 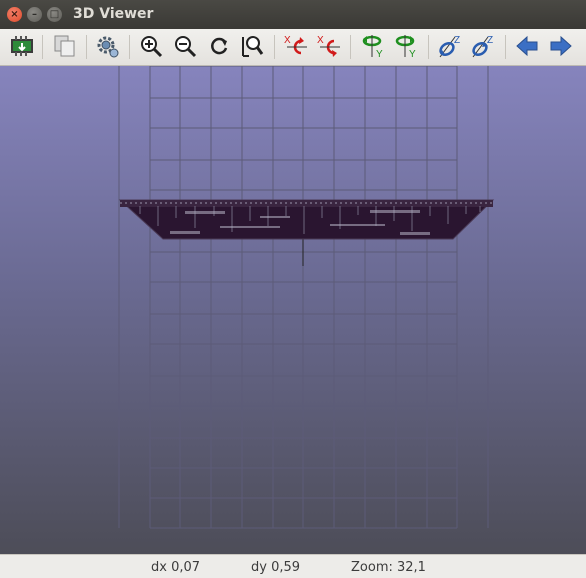 I want to click on zoom-out-icon, so click(x=186, y=47).